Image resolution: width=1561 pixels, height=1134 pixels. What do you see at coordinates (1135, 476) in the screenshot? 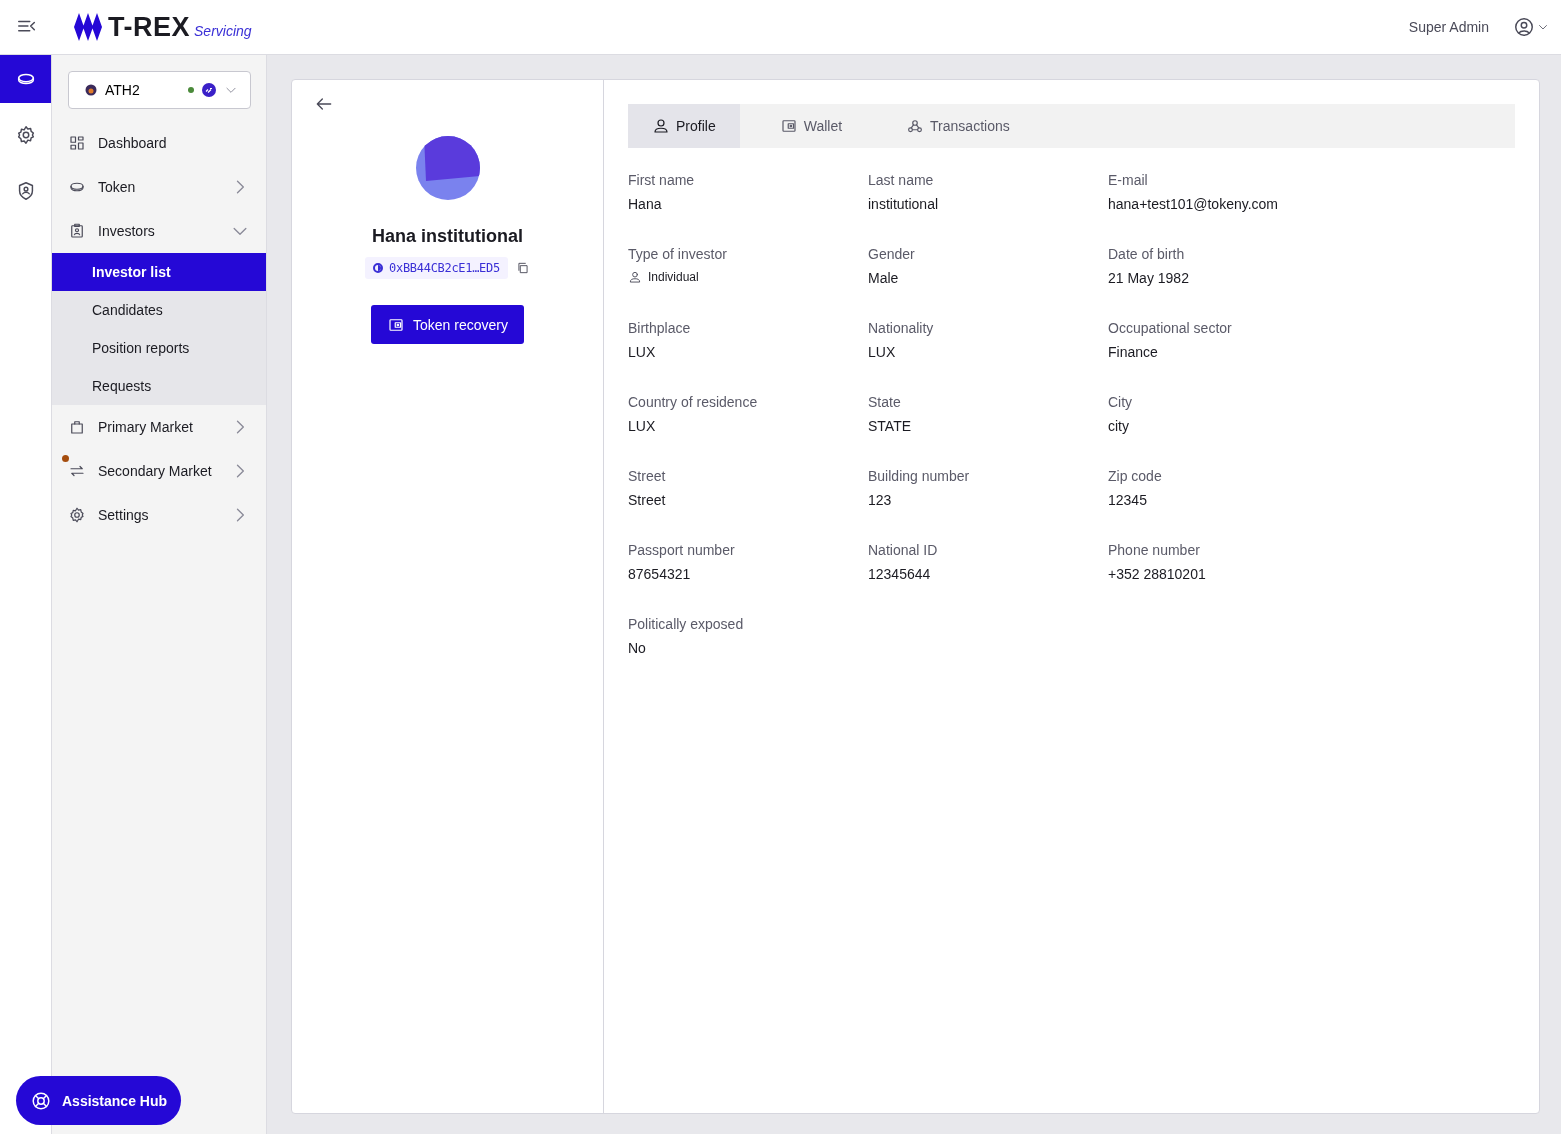
I see `field-label: Zip code` at bounding box center [1135, 476].